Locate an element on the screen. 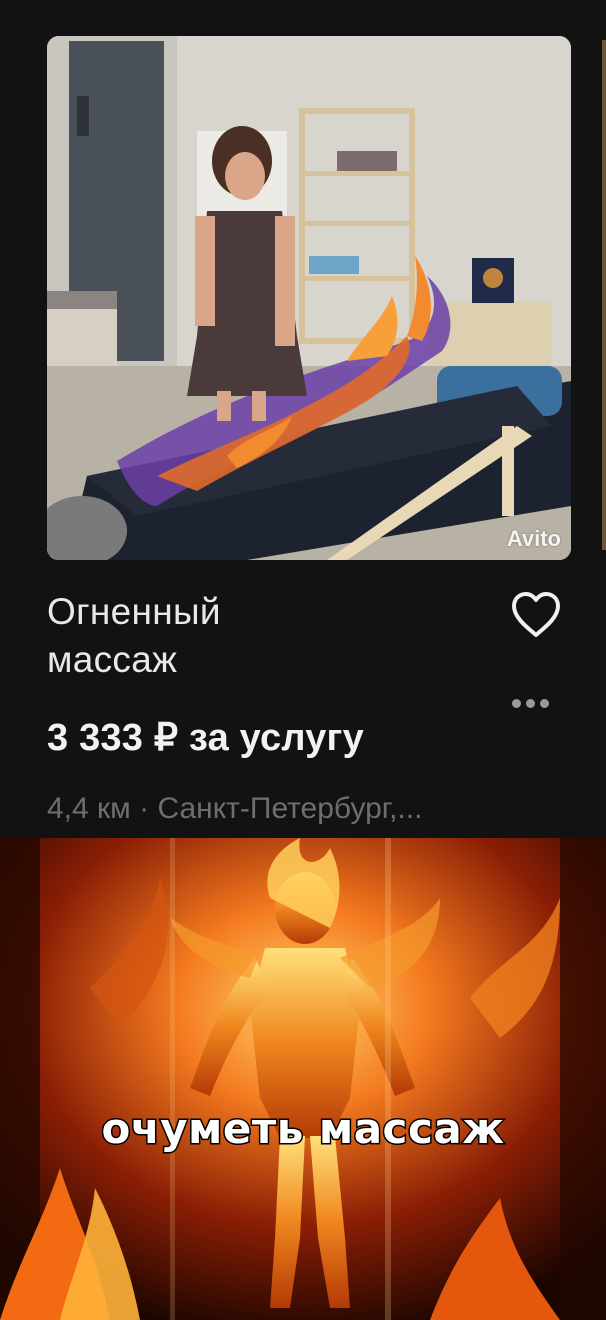 This screenshot has height=1320, width=606. listing-price: 3 333 ₽ за услугу is located at coordinates (205, 738).